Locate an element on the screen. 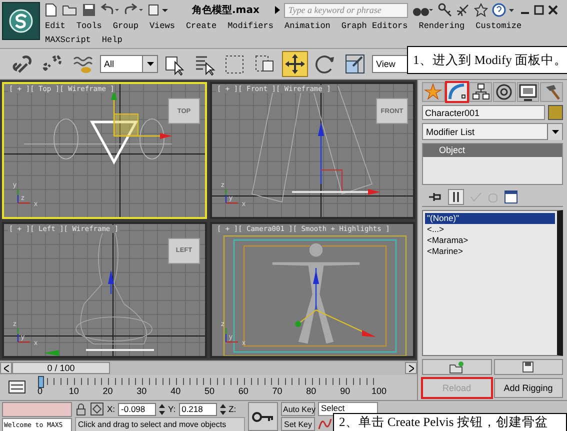 The width and height of the screenshot is (567, 431). set-key-mode-button is located at coordinates (263, 416).